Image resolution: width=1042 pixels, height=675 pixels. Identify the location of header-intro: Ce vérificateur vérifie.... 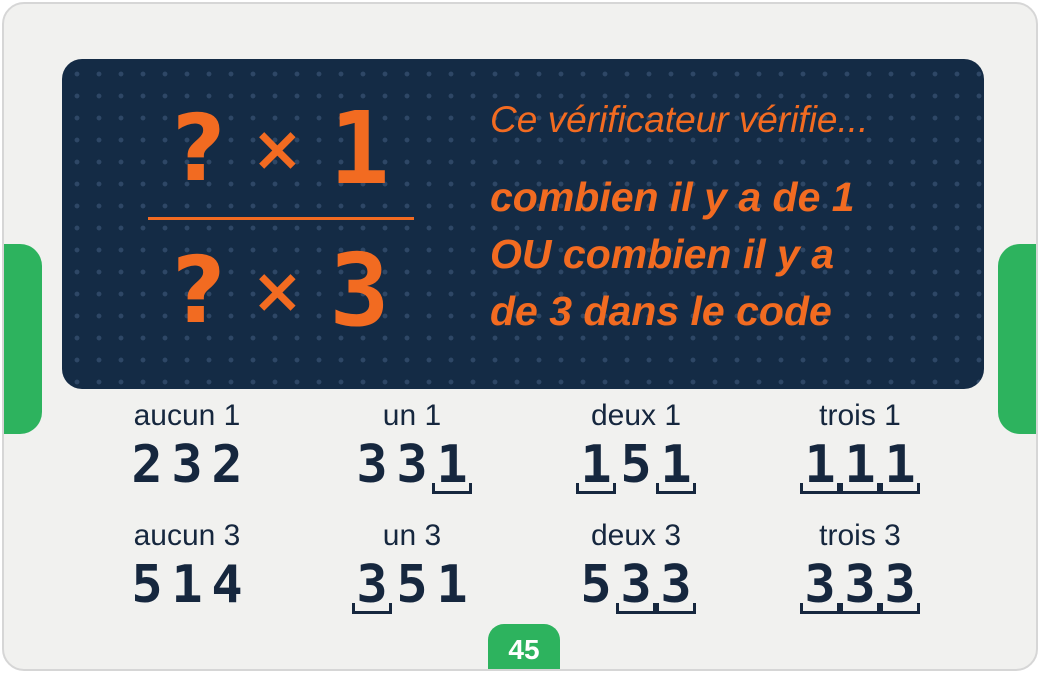
(679, 119).